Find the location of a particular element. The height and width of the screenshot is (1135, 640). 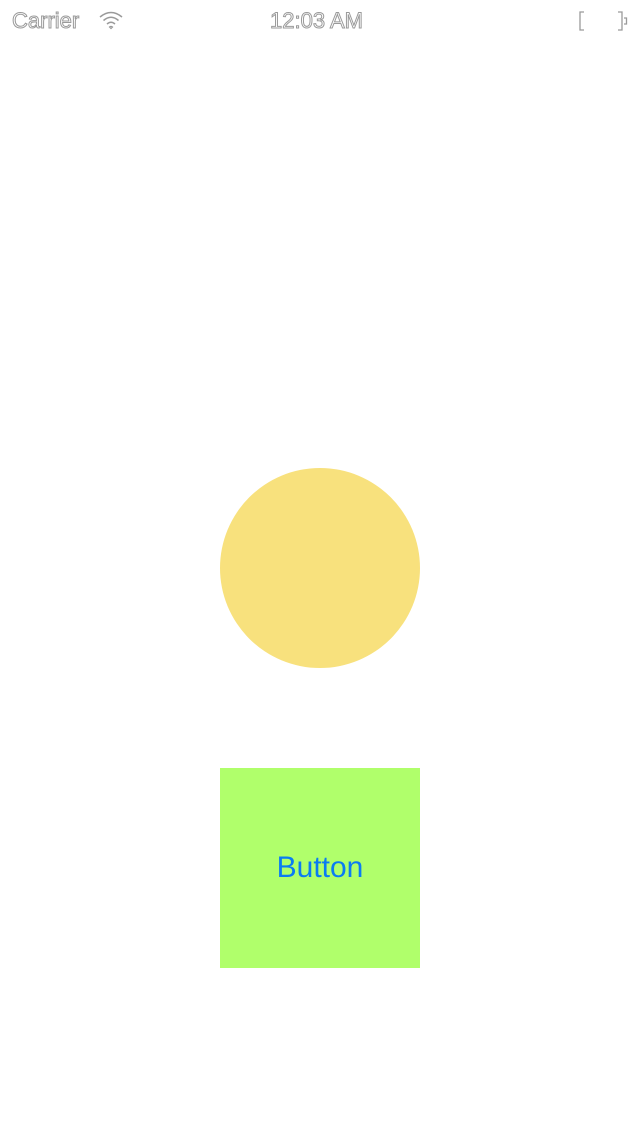

status-time: 12:03 AM is located at coordinates (317, 21).